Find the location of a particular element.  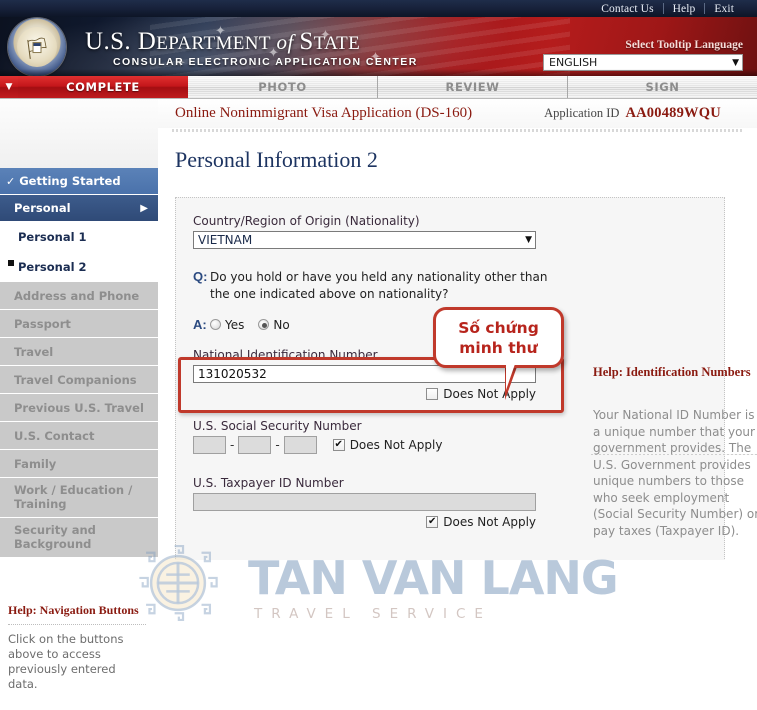

question-marker: Q: is located at coordinates (200, 276).